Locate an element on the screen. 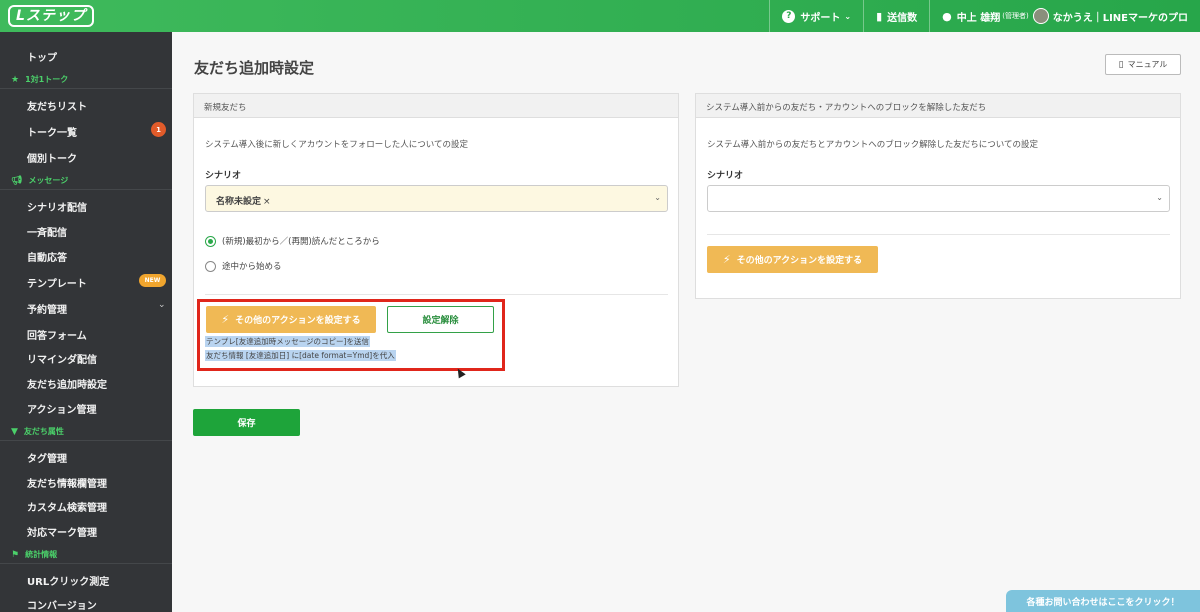 The width and height of the screenshot is (1200, 612). radio-label: (新規)最初から／(再開)読んだところから is located at coordinates (301, 242).